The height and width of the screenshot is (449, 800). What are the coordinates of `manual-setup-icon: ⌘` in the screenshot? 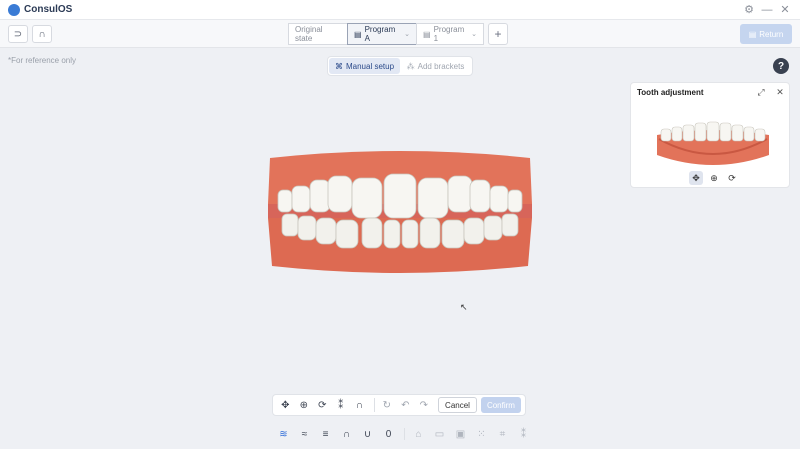 It's located at (338, 66).